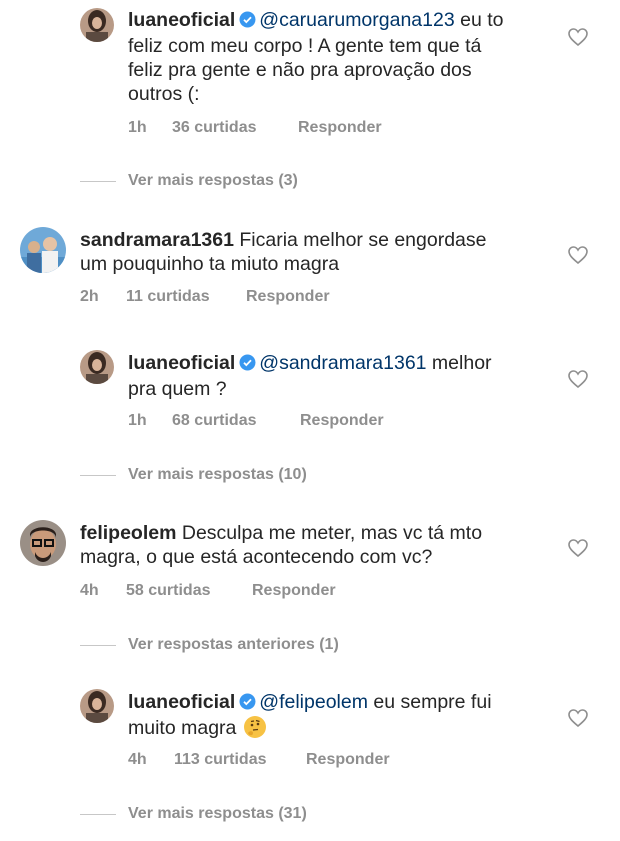 Image resolution: width=620 pixels, height=841 pixels. I want to click on comment-meta: 1h 68 curtidas Responder, so click(256, 421).